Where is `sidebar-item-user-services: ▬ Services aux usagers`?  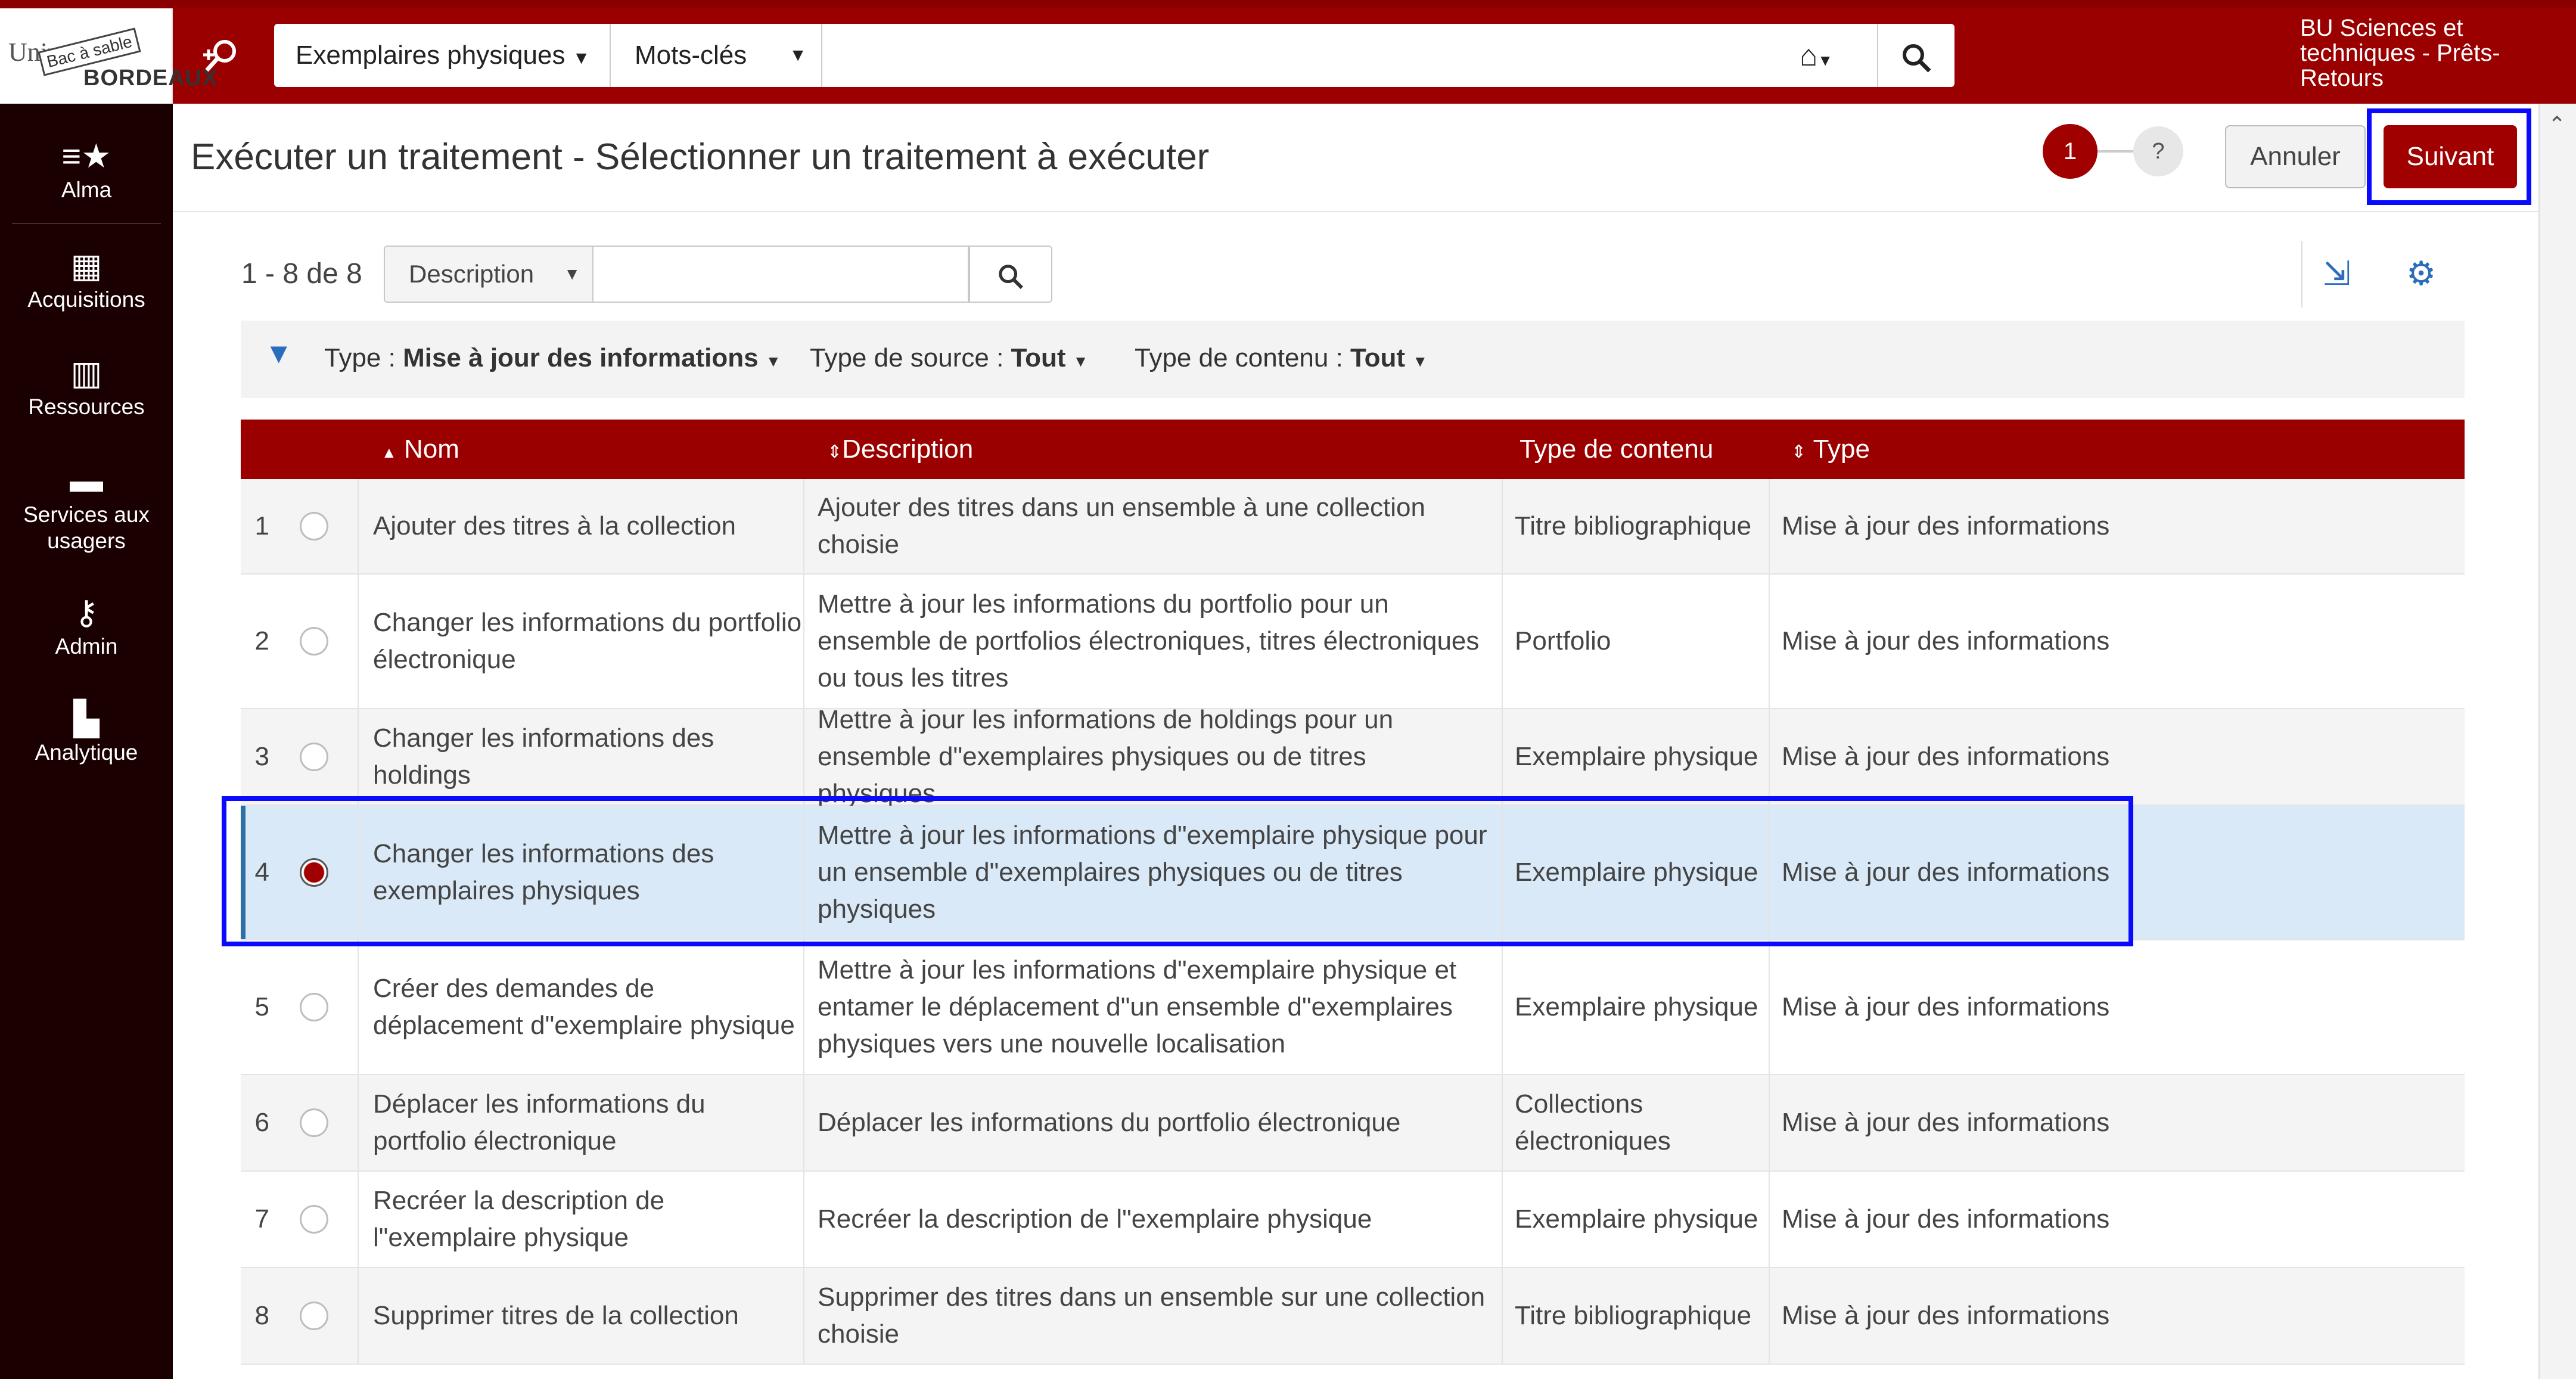
sidebar-item-user-services: ▬ Services aux usagers is located at coordinates (86, 507).